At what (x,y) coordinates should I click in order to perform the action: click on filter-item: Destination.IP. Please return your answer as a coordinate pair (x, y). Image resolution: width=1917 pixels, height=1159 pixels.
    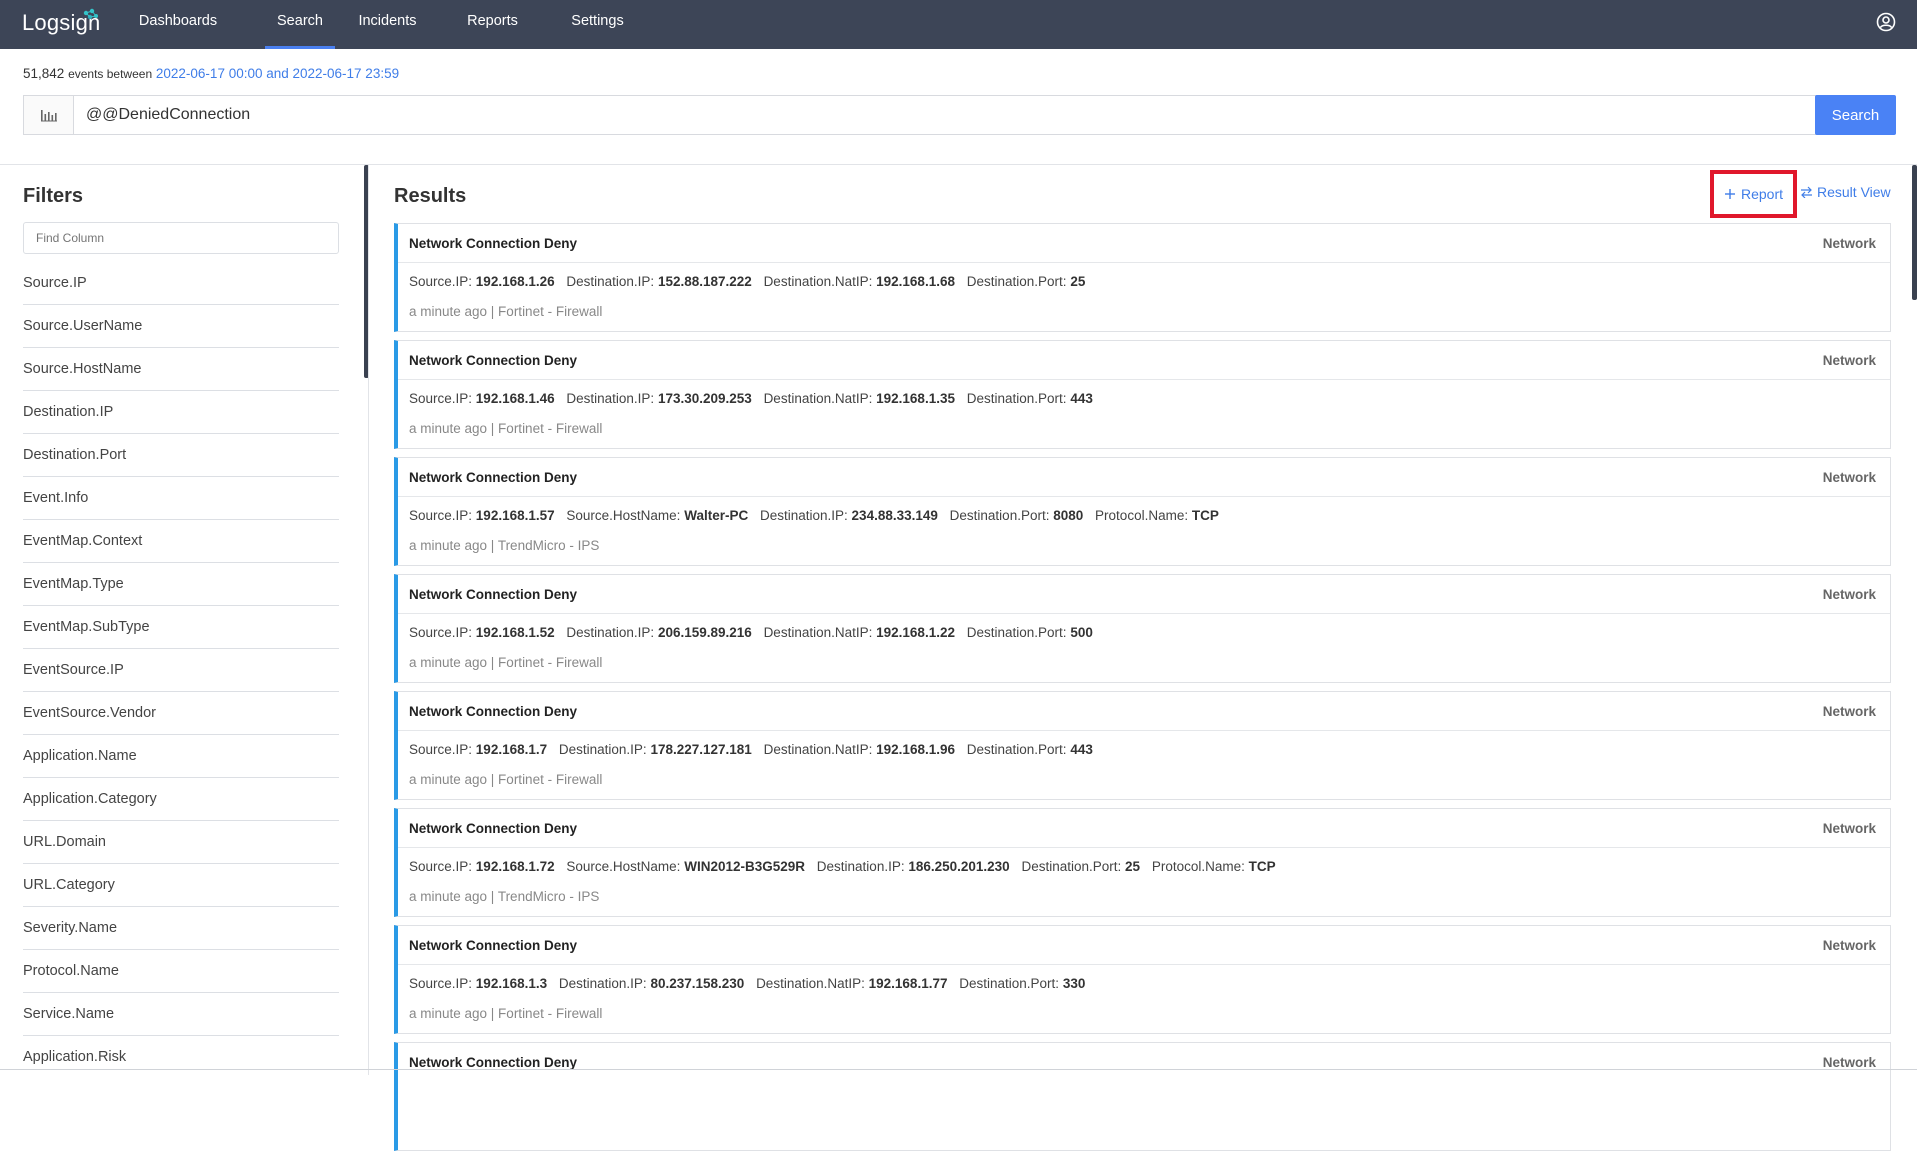
    Looking at the image, I should click on (181, 412).